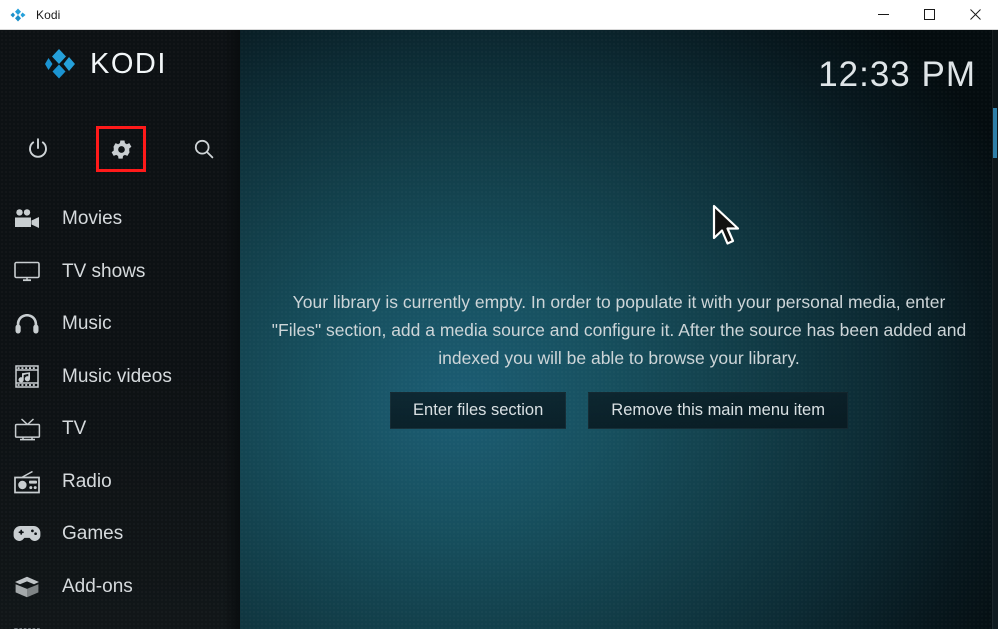 The height and width of the screenshot is (629, 998). What do you see at coordinates (929, 14) in the screenshot?
I see `maximize-icon` at bounding box center [929, 14].